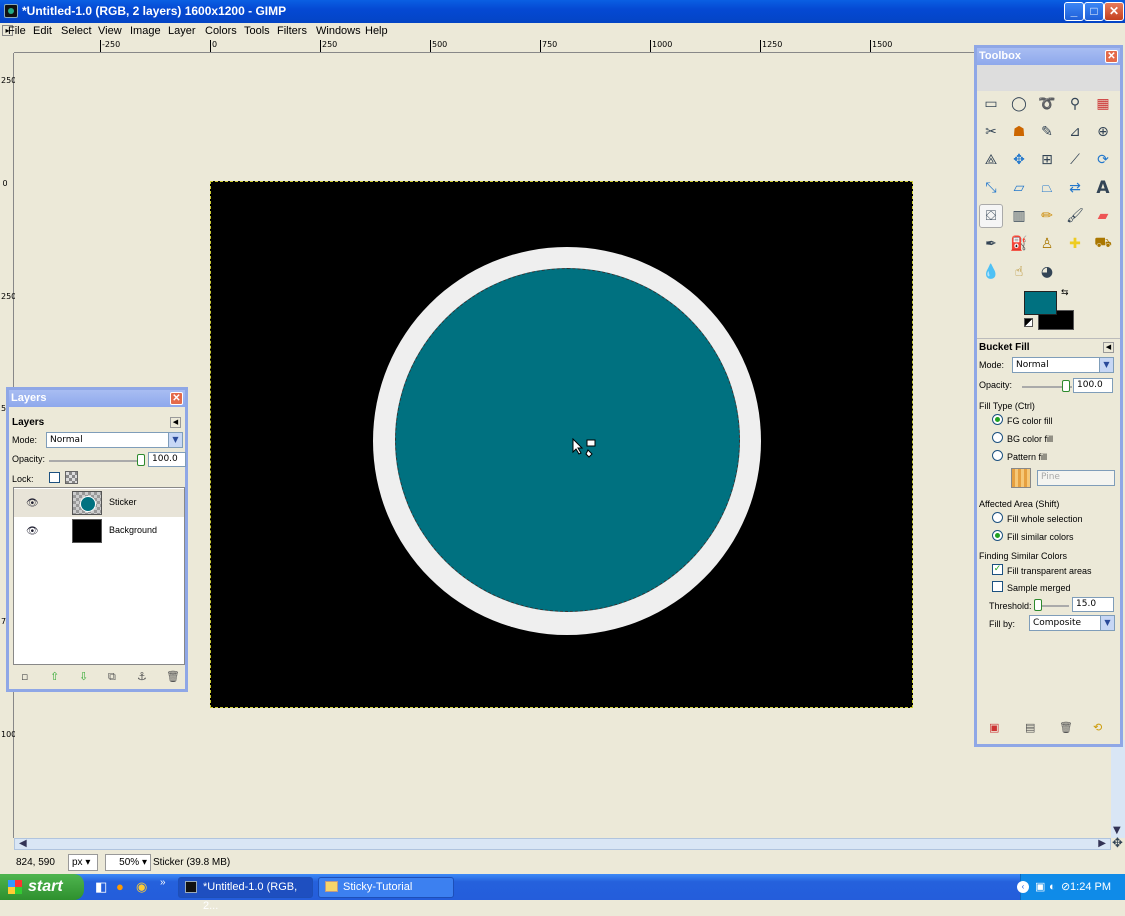 The height and width of the screenshot is (916, 1125). What do you see at coordinates (1075, 216) in the screenshot?
I see `paintbrush-icon: 🖌` at bounding box center [1075, 216].